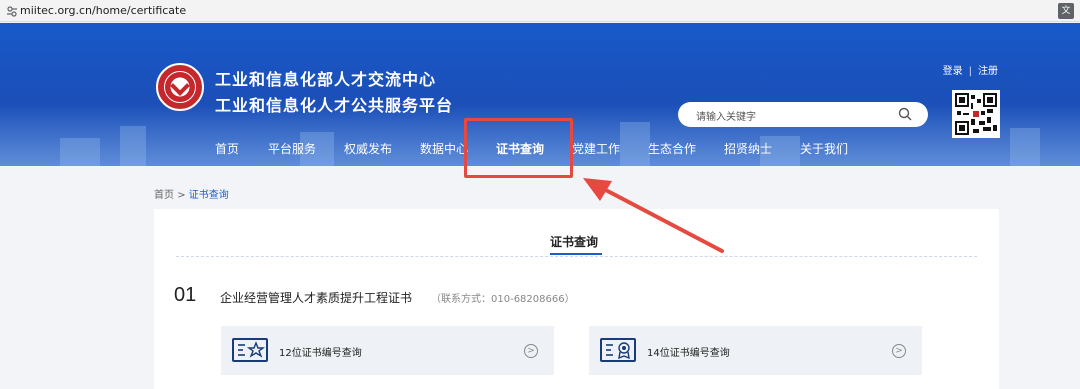  I want to click on breadcrumb: 首页 > 证书查询, so click(191, 193).